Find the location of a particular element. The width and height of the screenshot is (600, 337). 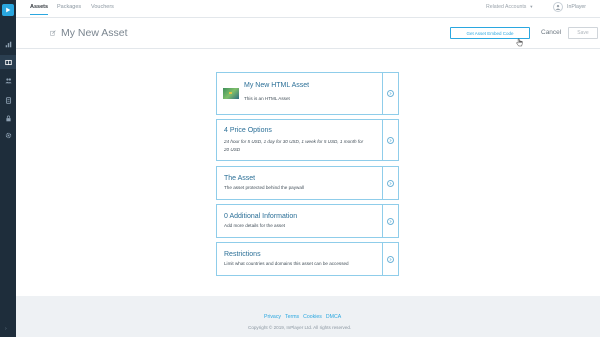

card-title: 0 Additional Information is located at coordinates (261, 216).